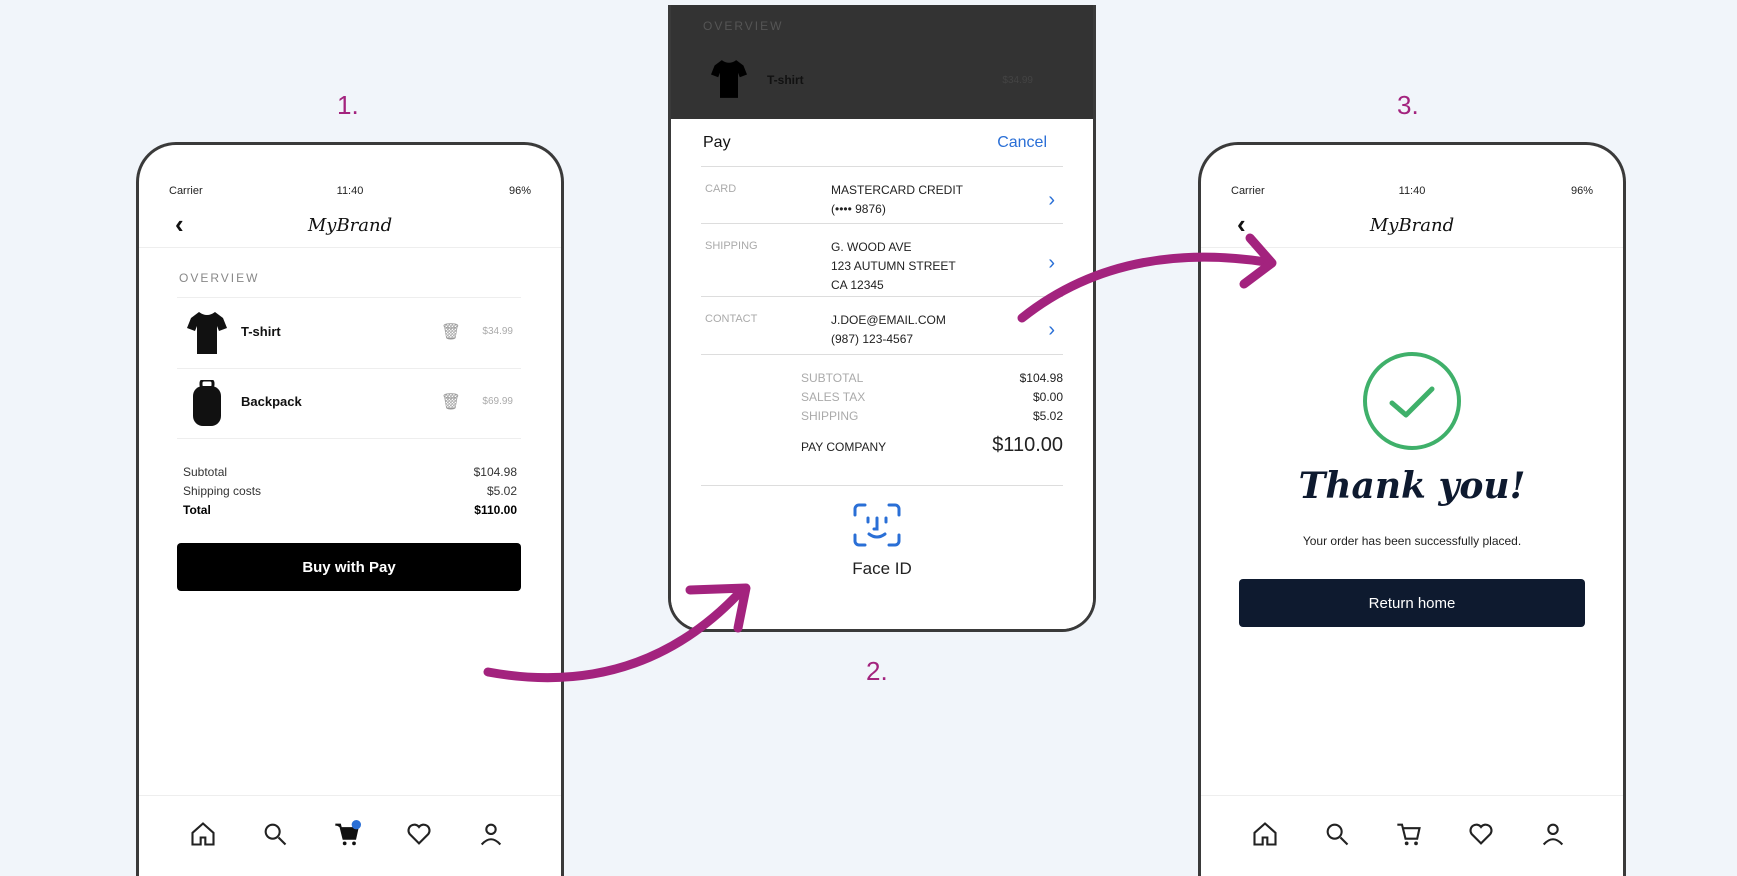  Describe the element at coordinates (349, 333) in the screenshot. I see `cart-item: T-shirt 🗑 $34.99` at that location.